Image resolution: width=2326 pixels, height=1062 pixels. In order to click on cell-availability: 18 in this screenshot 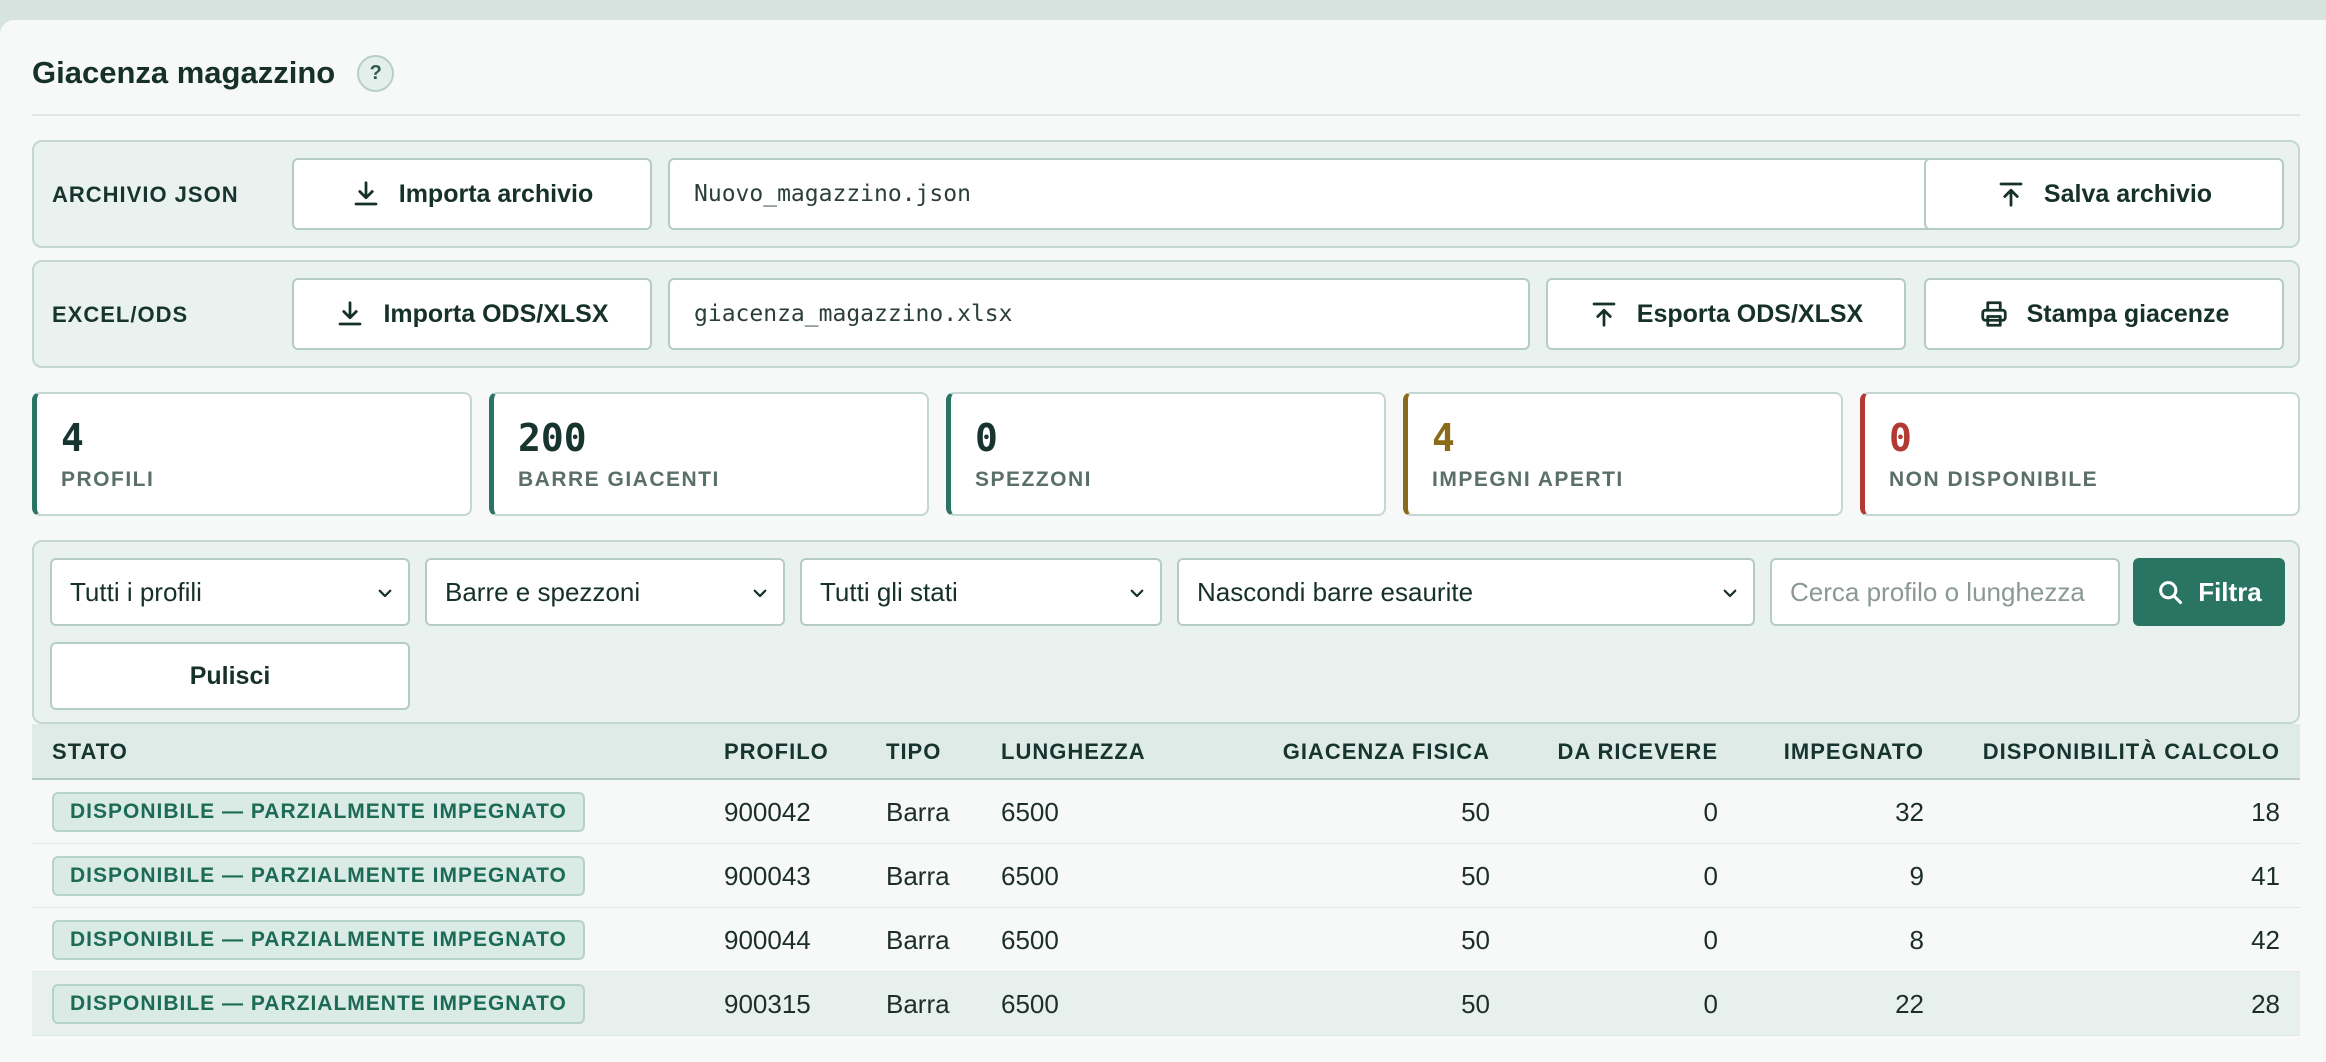, I will do `click(2265, 812)`.